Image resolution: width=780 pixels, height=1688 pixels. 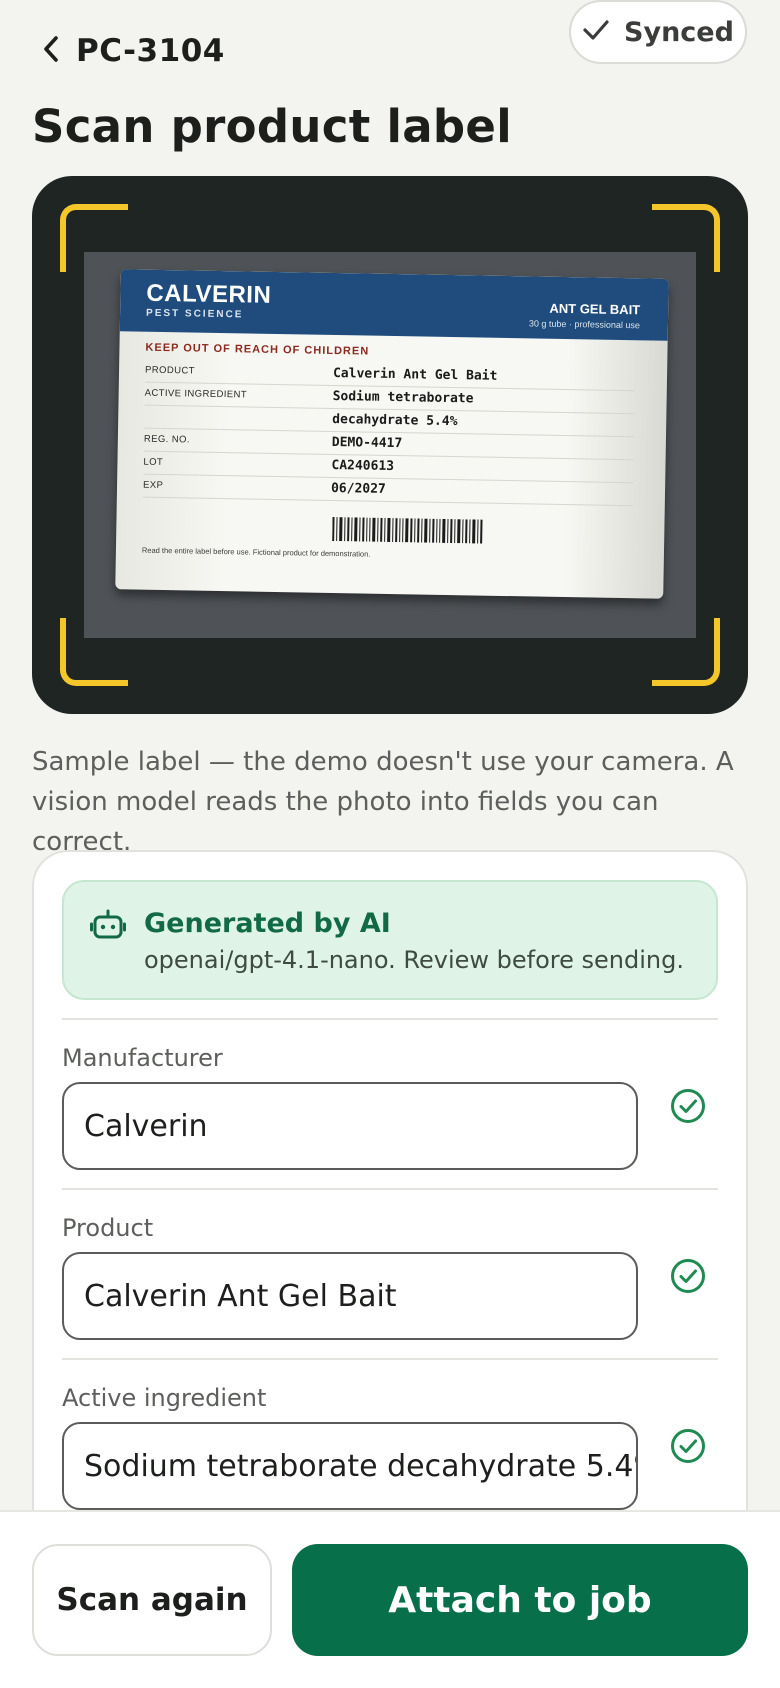 I want to click on label-row-key: REG. NO., so click(x=166, y=439).